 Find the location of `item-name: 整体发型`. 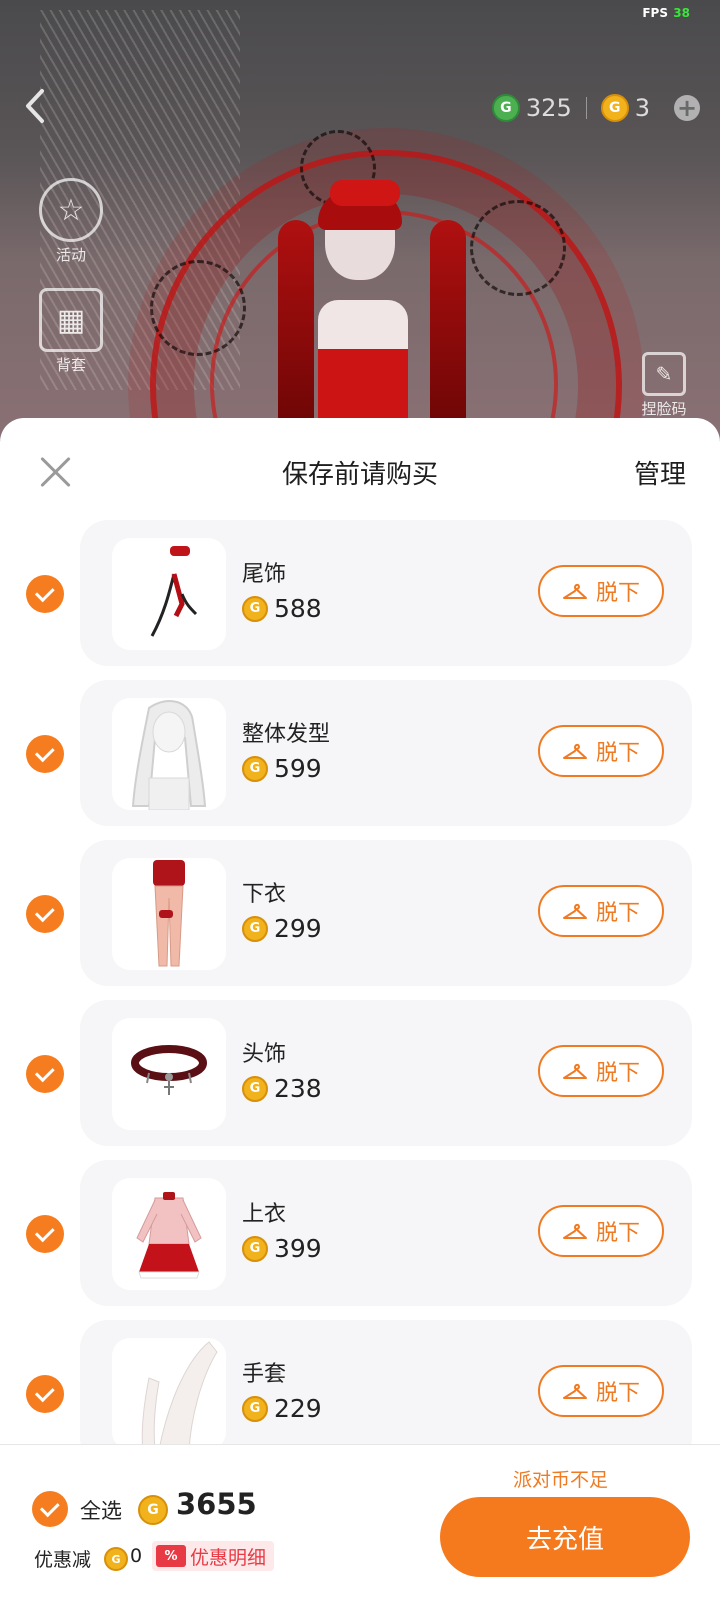

item-name: 整体发型 is located at coordinates (286, 734).